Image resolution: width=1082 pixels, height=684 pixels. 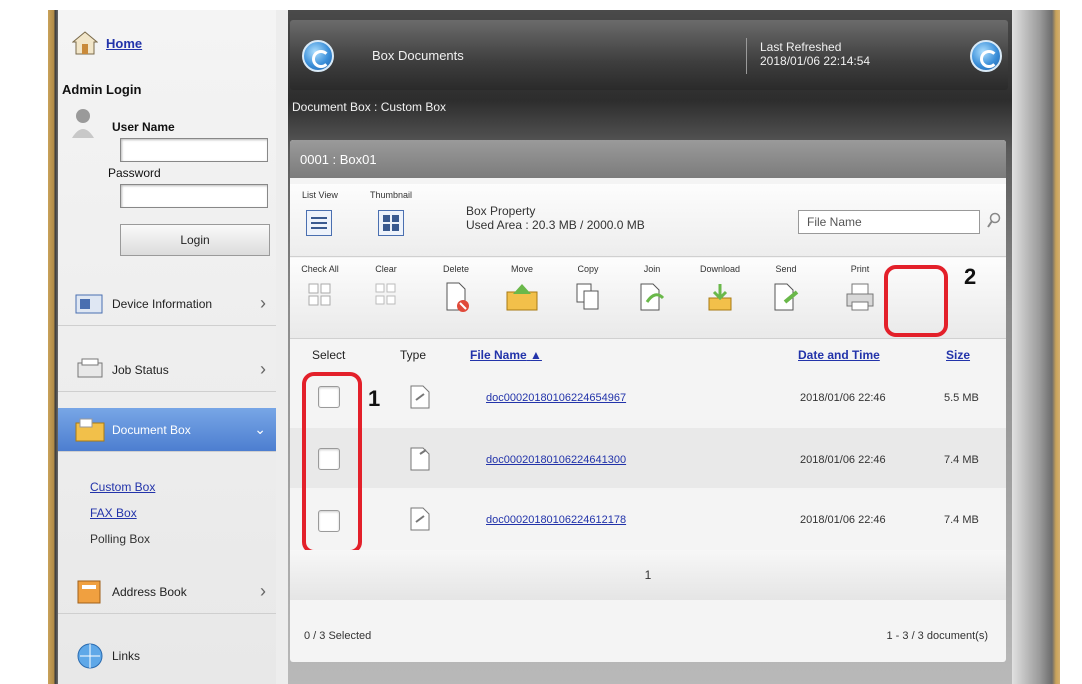 What do you see at coordinates (889, 222) in the screenshot?
I see `file-name-search-input: File Name` at bounding box center [889, 222].